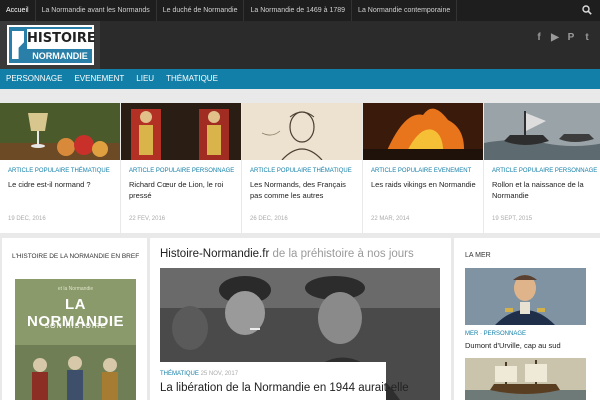  Describe the element at coordinates (587, 10) in the screenshot. I see `search-icon` at that location.